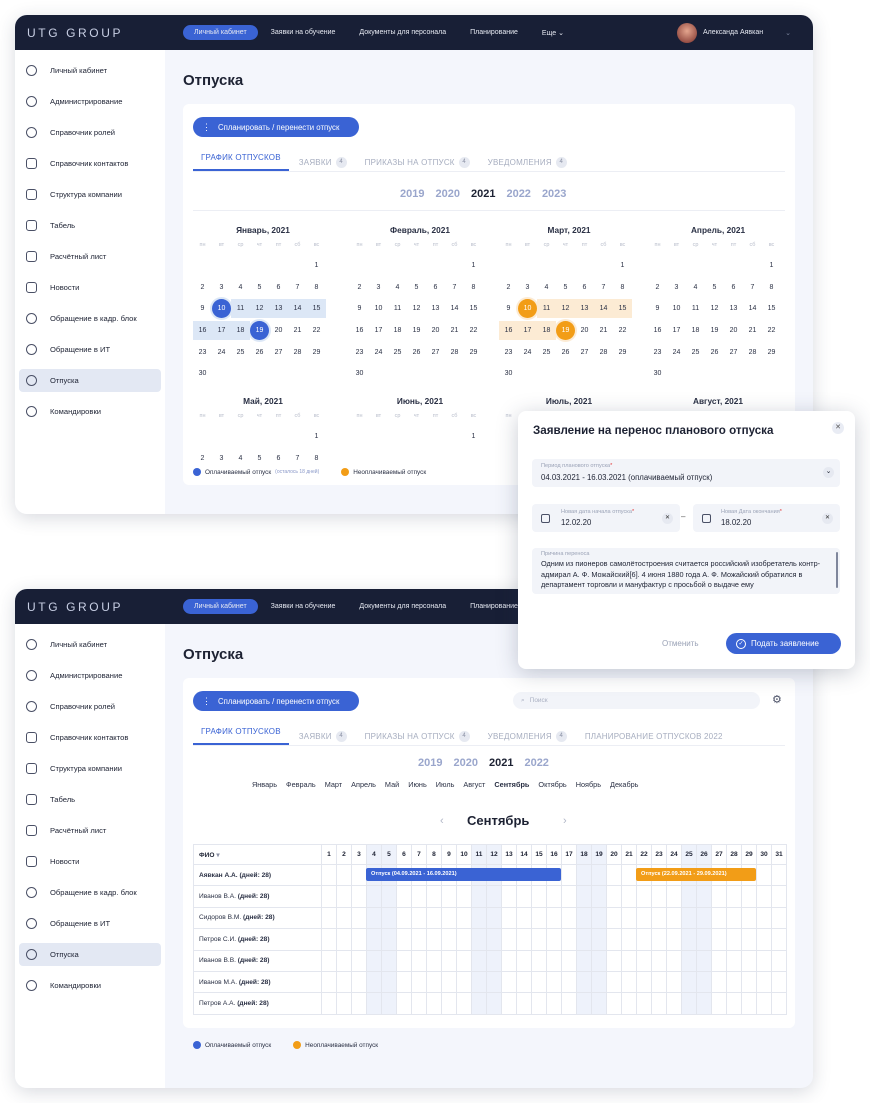 The image size is (870, 1103). Describe the element at coordinates (777, 699) in the screenshot. I see `filter-icon: ⚙` at that location.